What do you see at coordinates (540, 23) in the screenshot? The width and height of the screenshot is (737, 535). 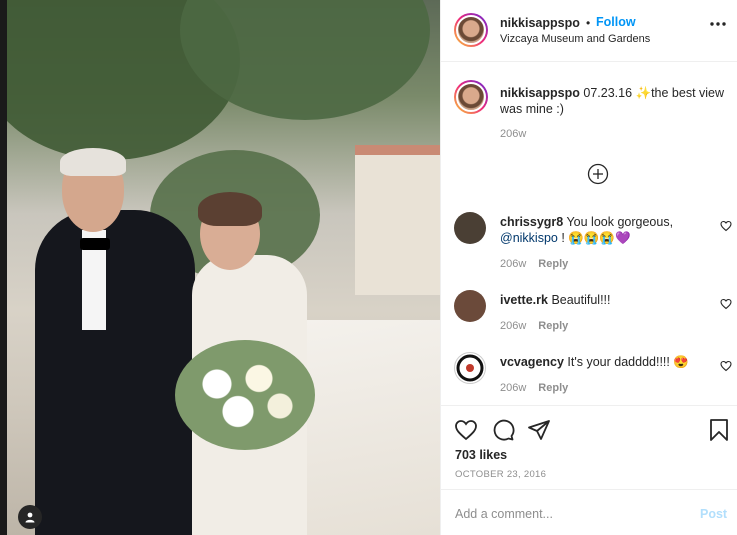 I see `author-username: nikkisappspo` at bounding box center [540, 23].